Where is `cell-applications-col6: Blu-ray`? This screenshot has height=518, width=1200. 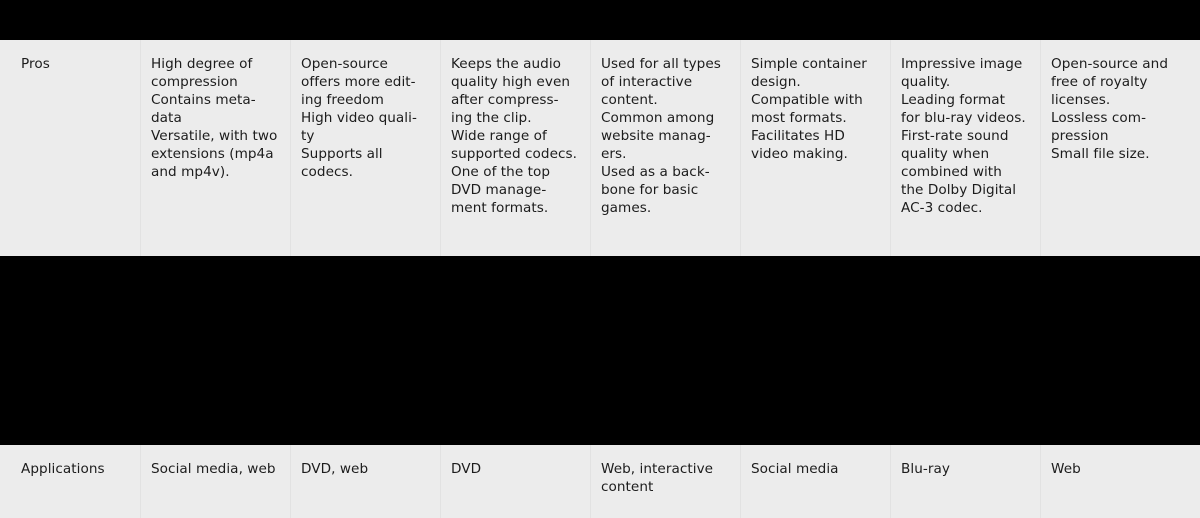 cell-applications-col6: Blu-ray is located at coordinates (925, 469).